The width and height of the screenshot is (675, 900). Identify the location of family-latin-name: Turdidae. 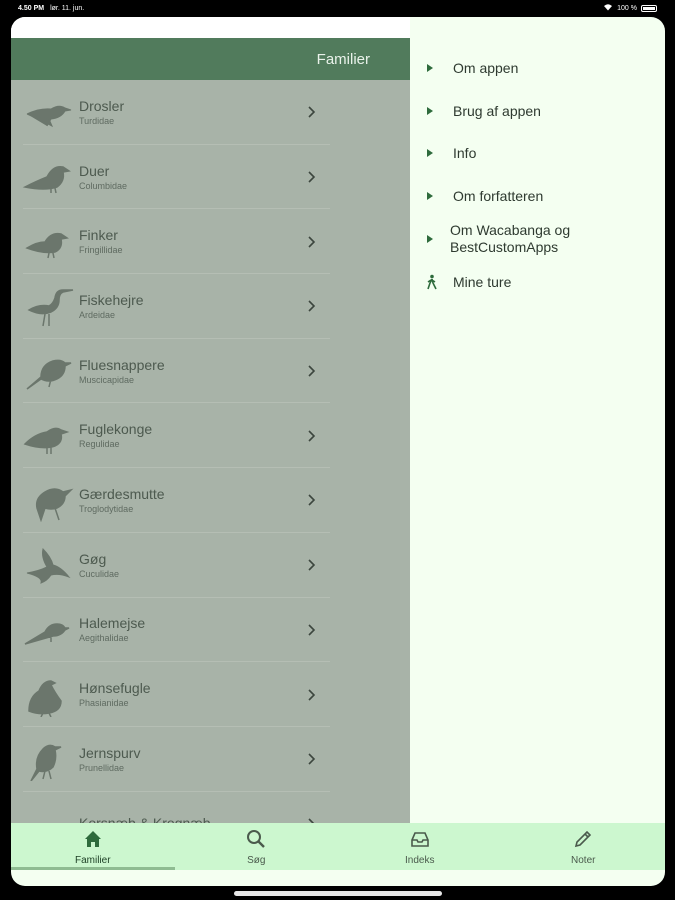
(97, 120).